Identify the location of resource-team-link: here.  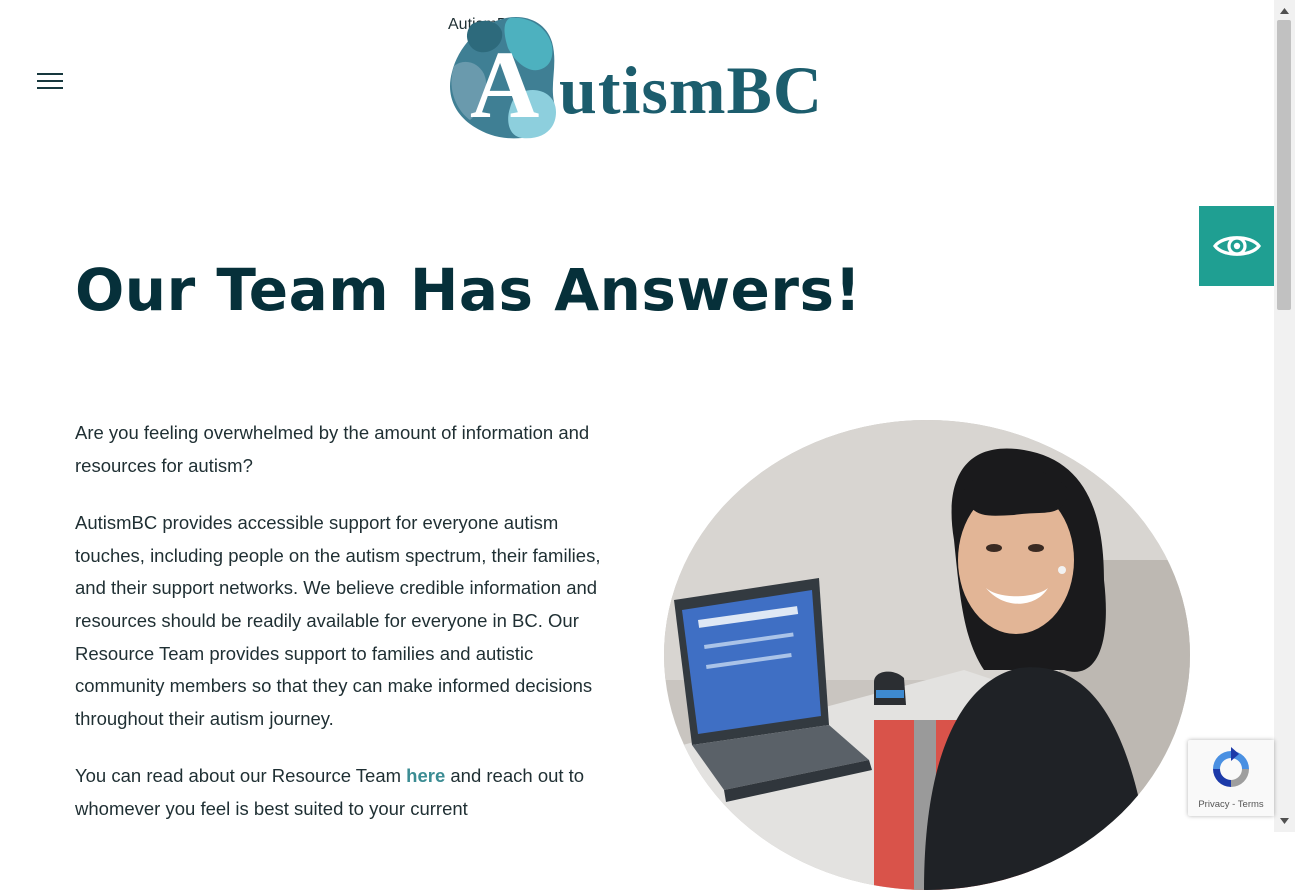
(425, 775).